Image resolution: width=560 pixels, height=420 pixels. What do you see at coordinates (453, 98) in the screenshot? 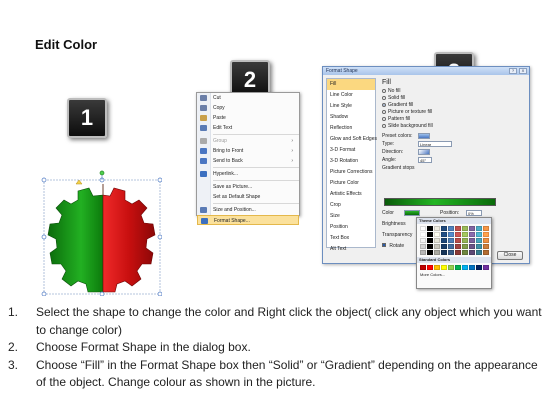
I see `fill-option-solid-fill: Solid fill` at bounding box center [453, 98].